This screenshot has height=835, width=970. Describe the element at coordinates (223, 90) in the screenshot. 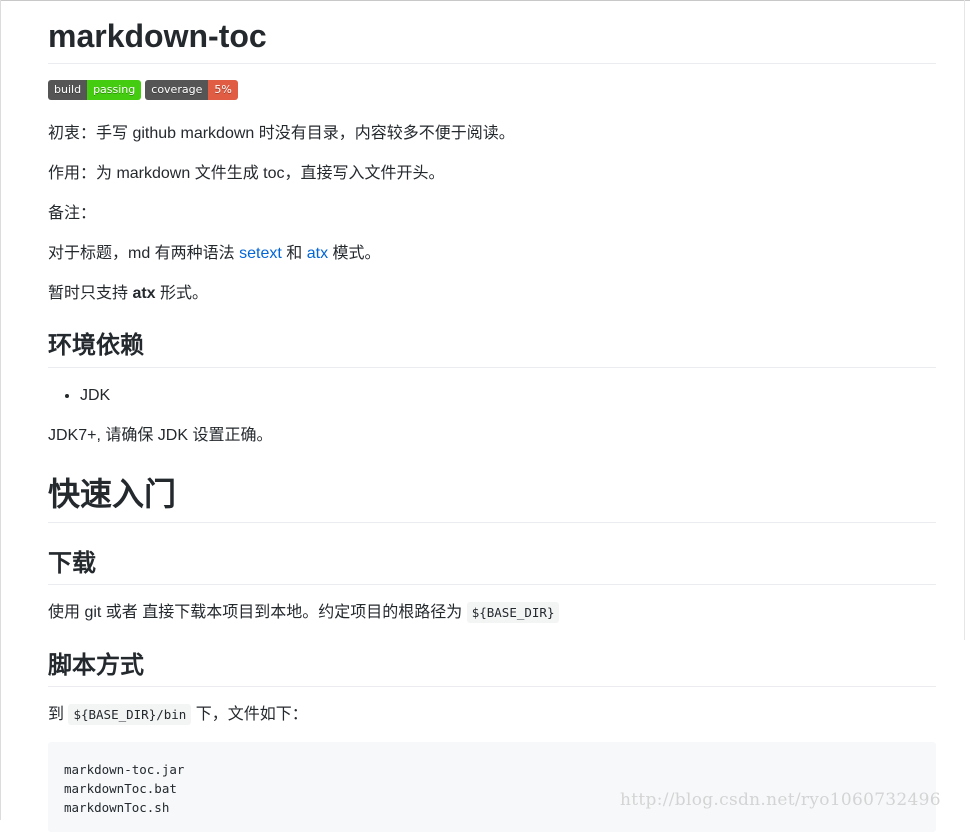

I see `coverage-badge-value: 5%` at that location.